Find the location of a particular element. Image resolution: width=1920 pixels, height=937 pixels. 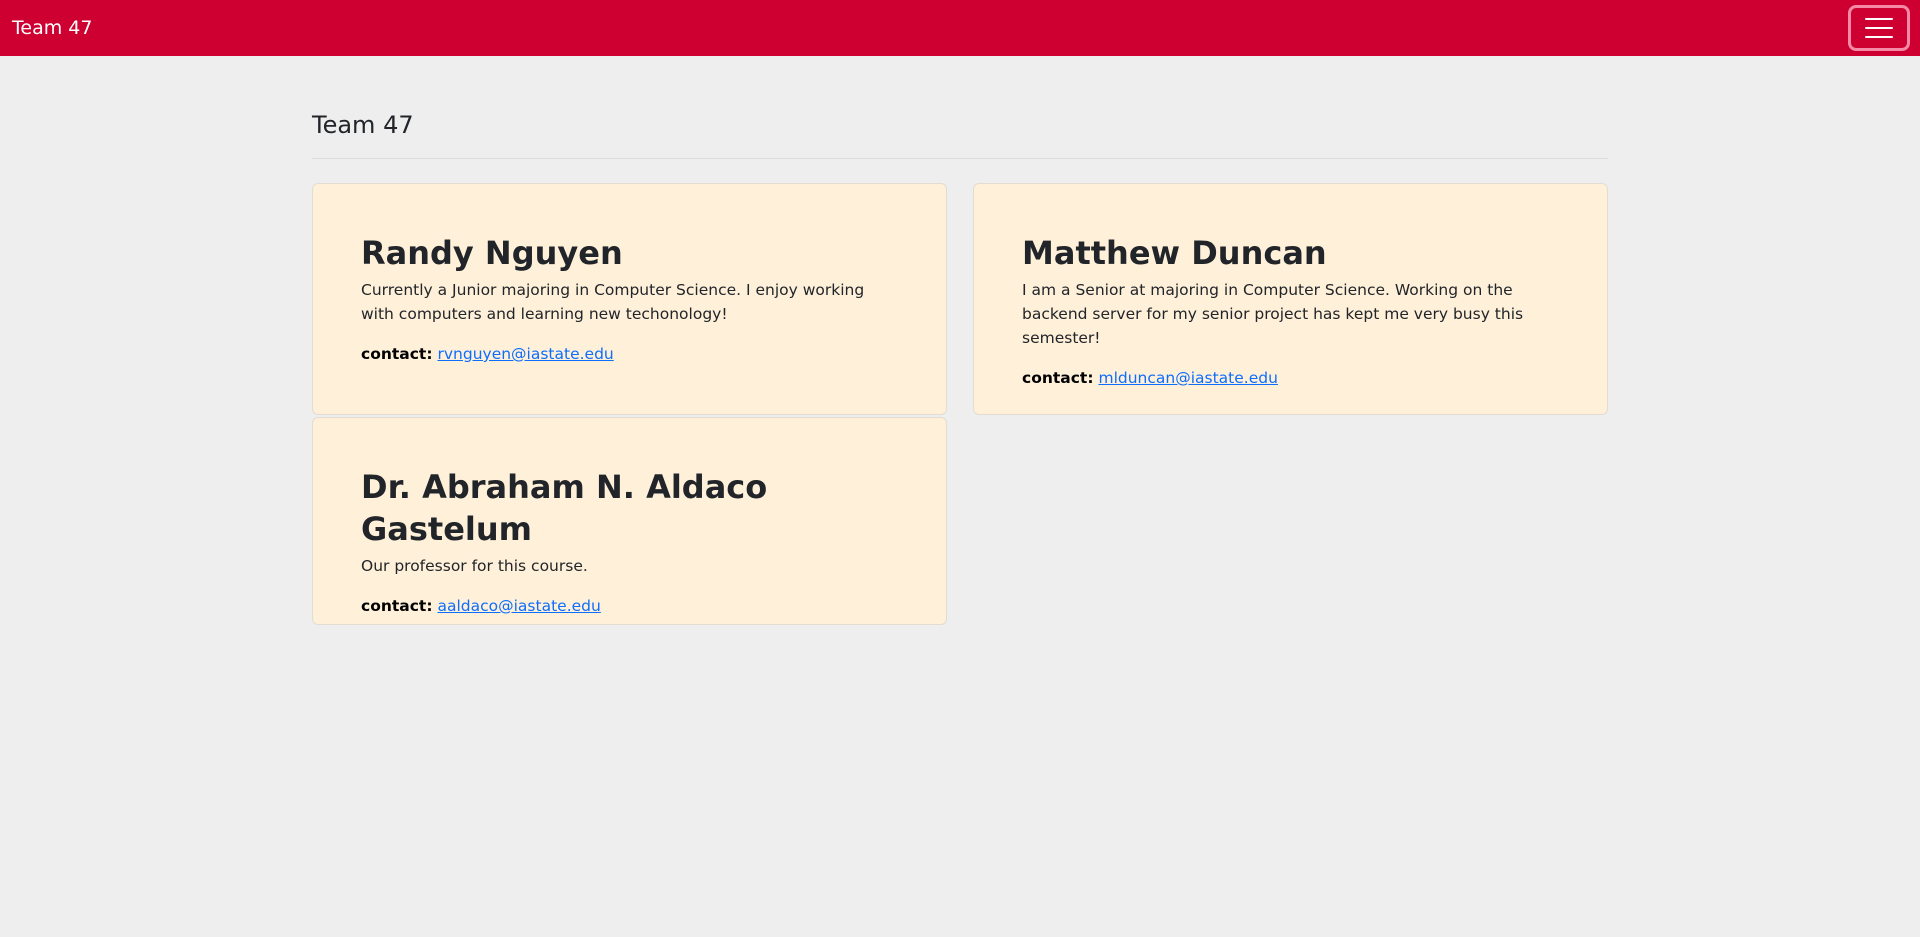

member-contact: contact: rvnguyen@iastate.edu is located at coordinates (629, 354).